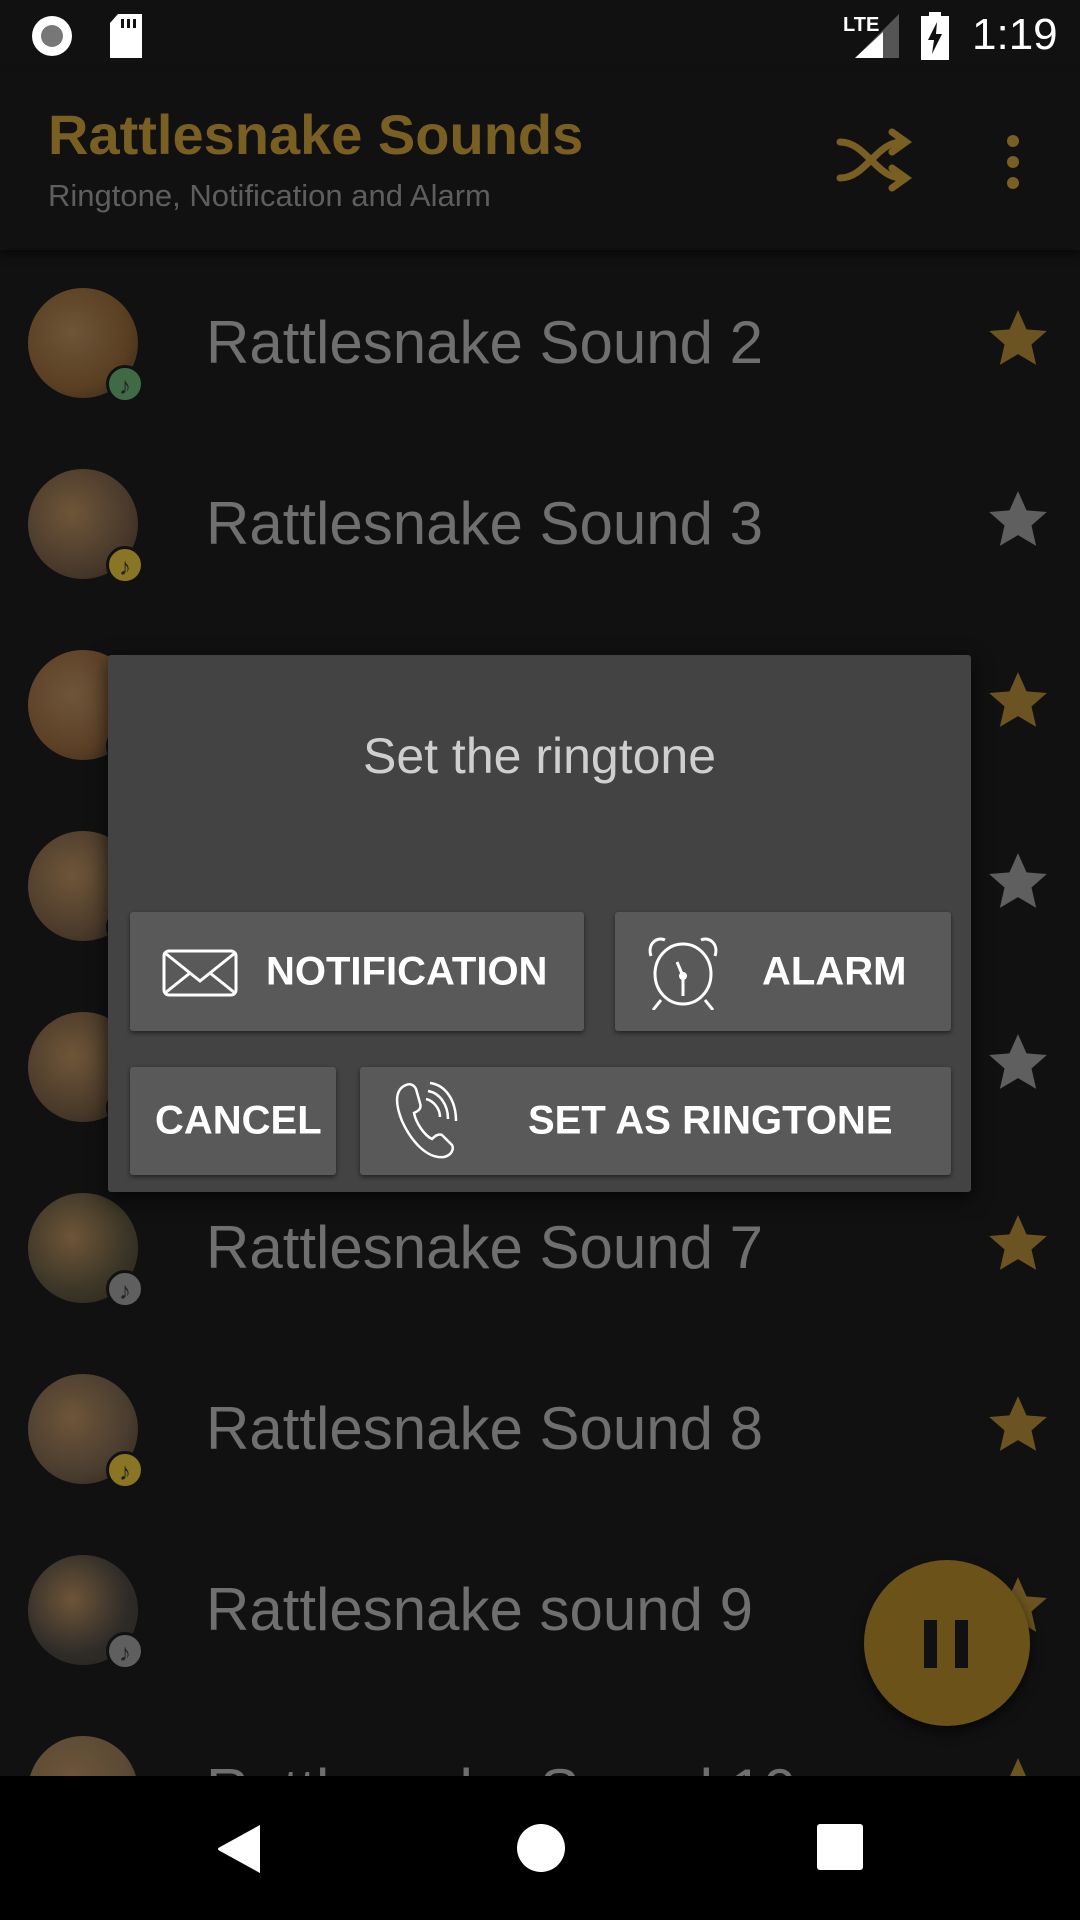 The image size is (1080, 1920). I want to click on back-icon, so click(239, 1849).